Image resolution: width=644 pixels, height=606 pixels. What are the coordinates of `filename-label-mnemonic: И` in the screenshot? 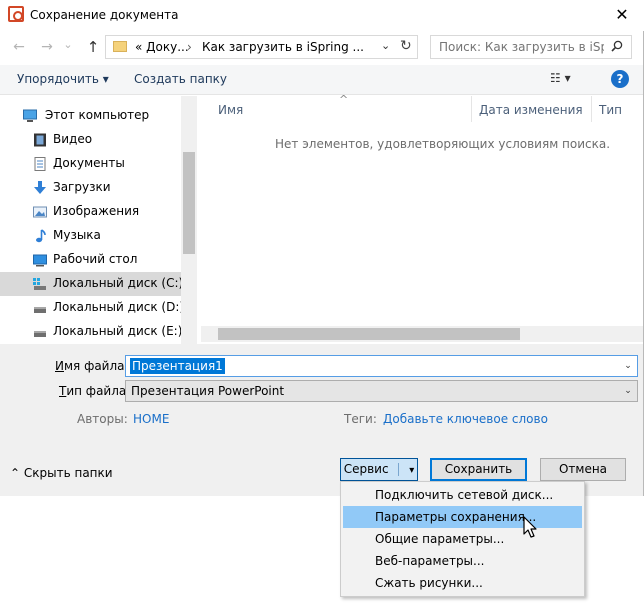 It's located at (59, 366).